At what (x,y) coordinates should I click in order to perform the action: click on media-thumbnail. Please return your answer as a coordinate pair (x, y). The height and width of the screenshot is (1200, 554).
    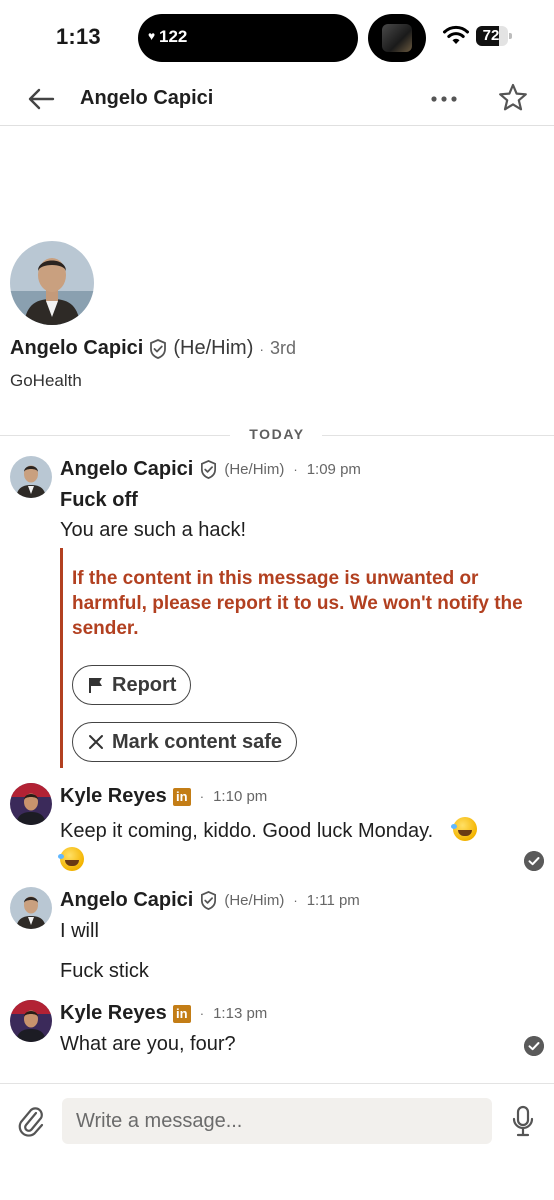
    Looking at the image, I should click on (397, 38).